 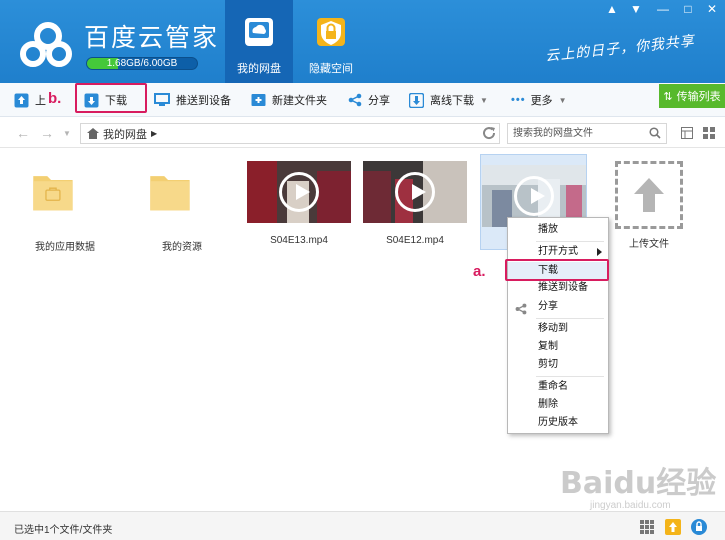 I want to click on menu-item-open-with-label: 打开方式, so click(x=558, y=251).